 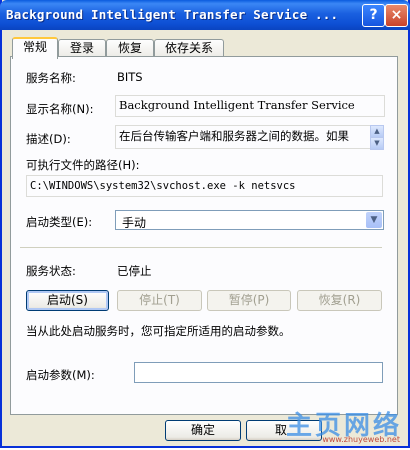 What do you see at coordinates (130, 48) in the screenshot?
I see `tab-recovery: 恢复` at bounding box center [130, 48].